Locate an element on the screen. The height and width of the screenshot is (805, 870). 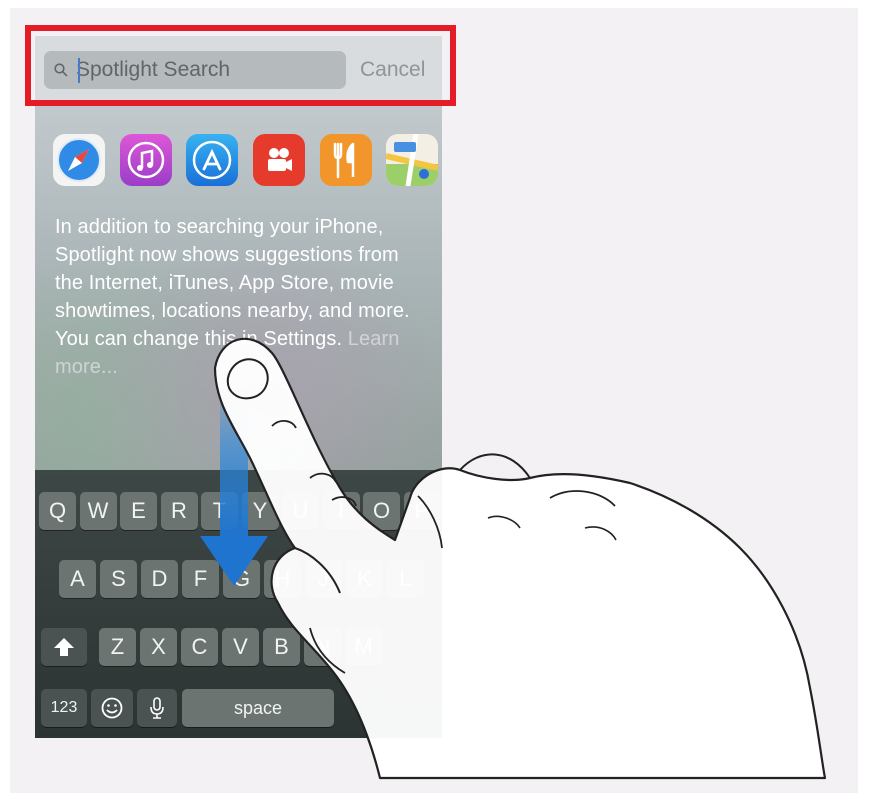
emoji-key is located at coordinates (112, 708).